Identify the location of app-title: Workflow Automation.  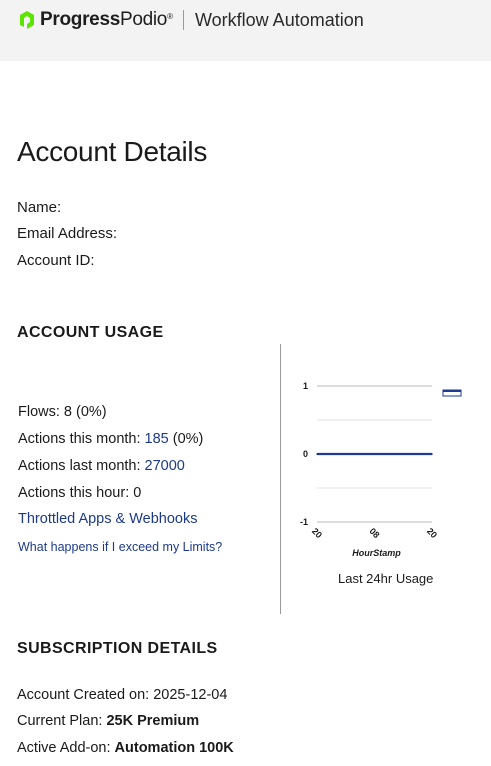
(279, 19).